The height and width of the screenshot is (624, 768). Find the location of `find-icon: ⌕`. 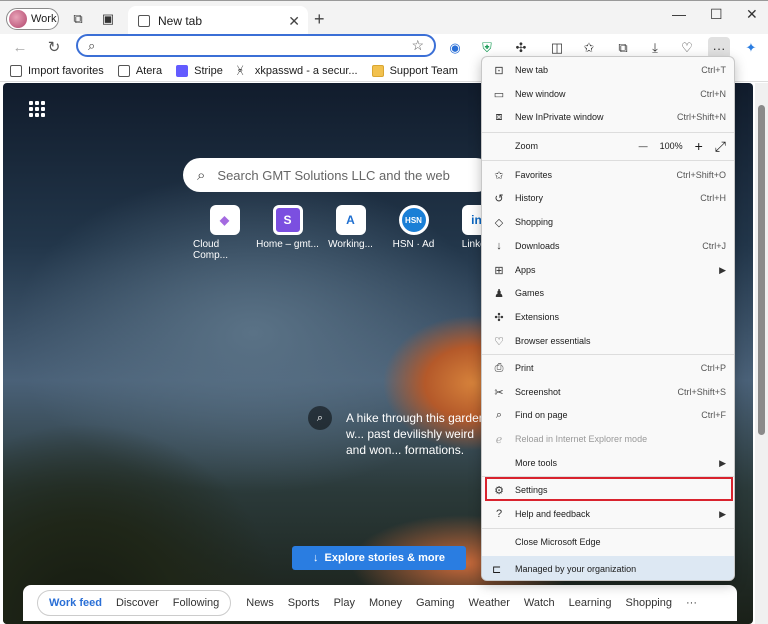

find-icon: ⌕ is located at coordinates (499, 414).